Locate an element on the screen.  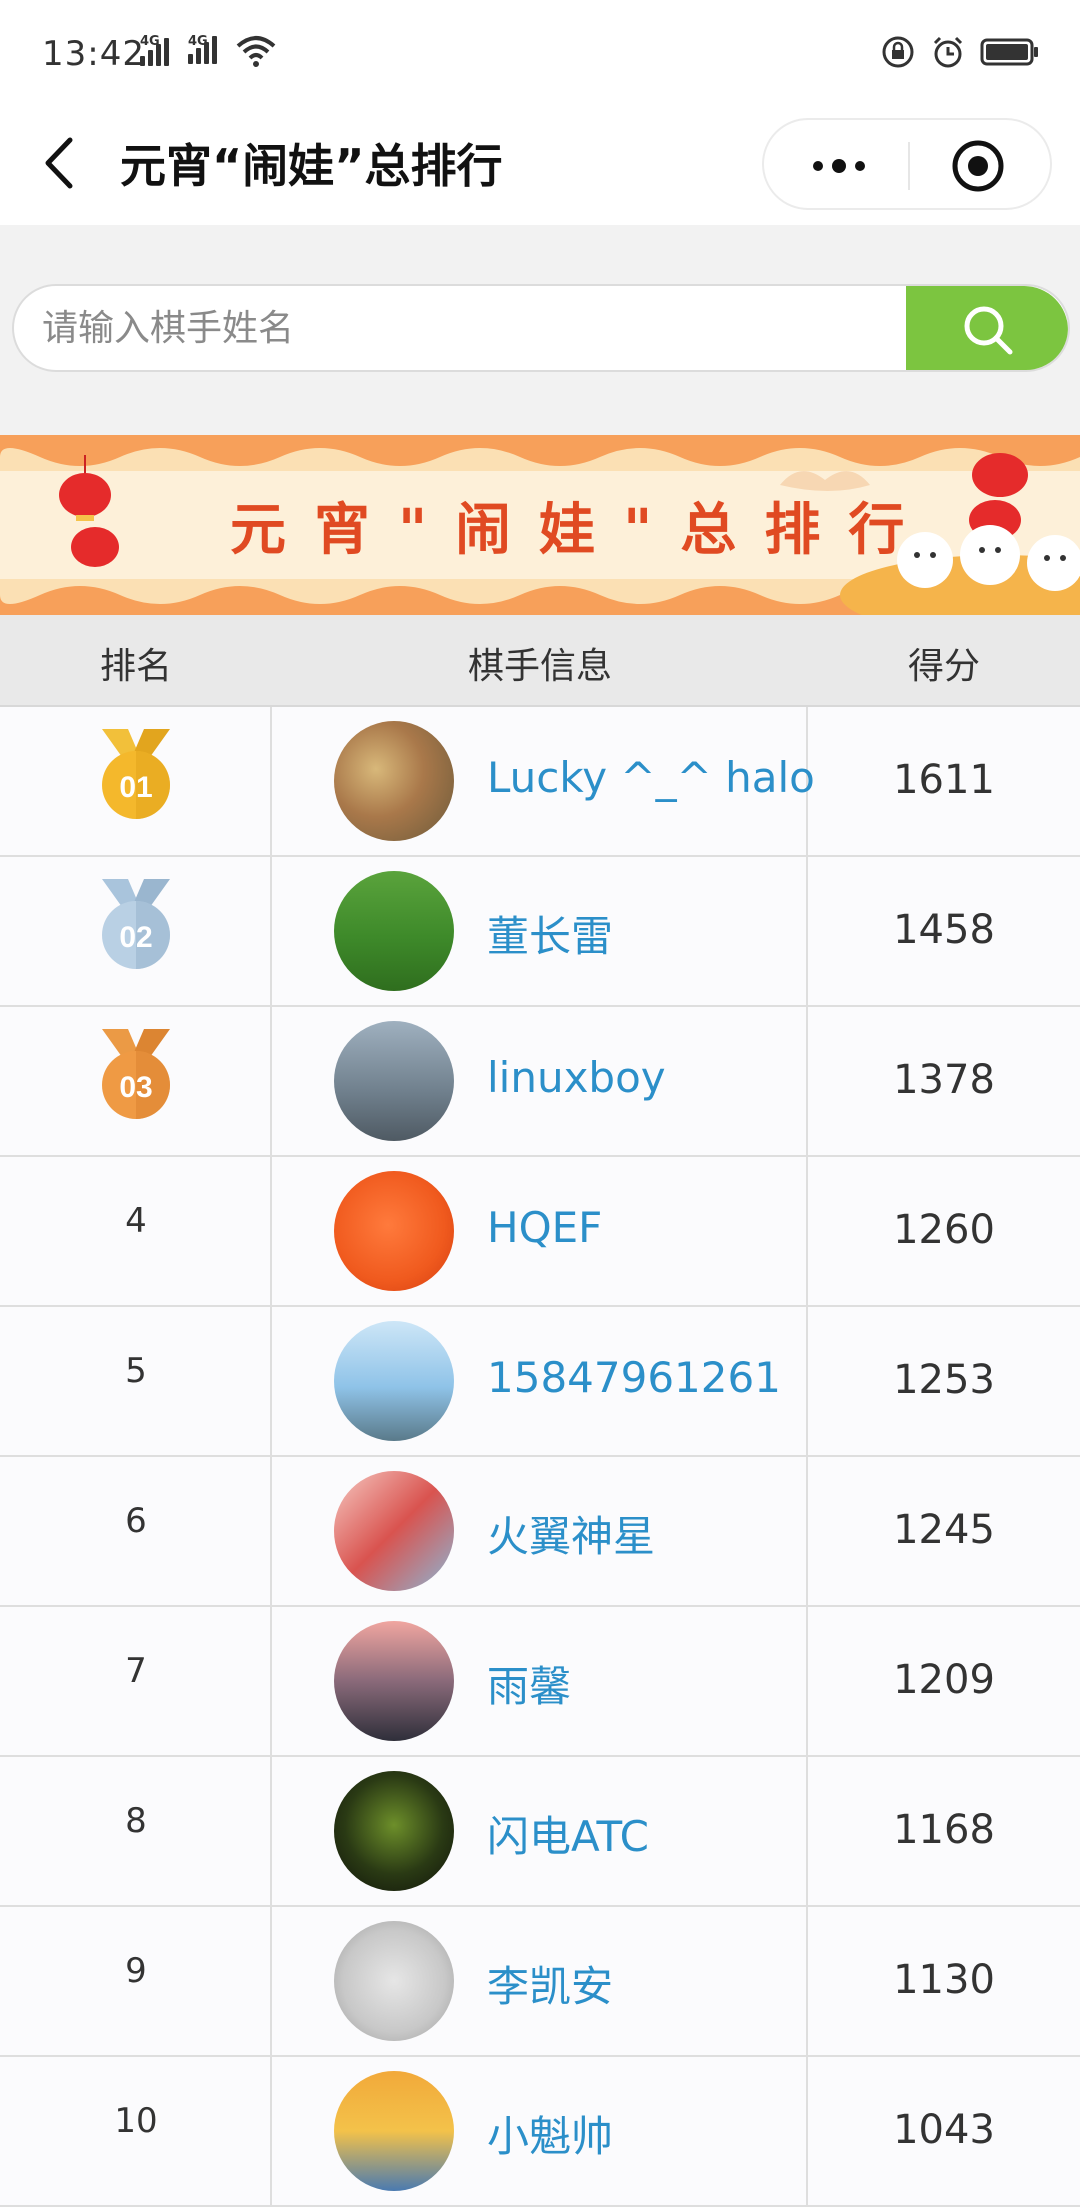
chevron-left-icon is located at coordinates (59, 163).